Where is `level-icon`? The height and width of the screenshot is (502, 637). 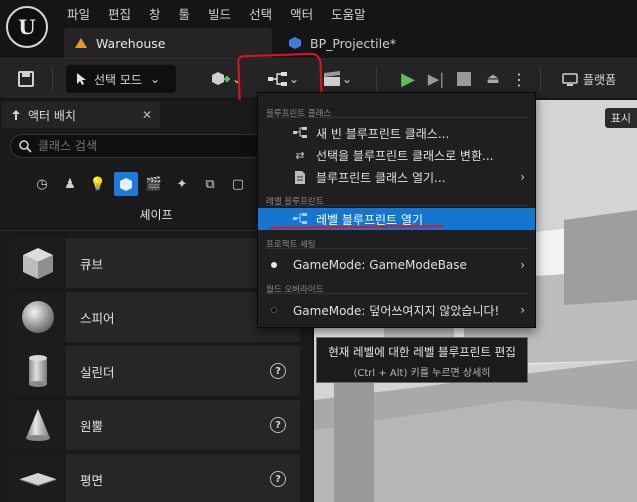
level-icon is located at coordinates (81, 43).